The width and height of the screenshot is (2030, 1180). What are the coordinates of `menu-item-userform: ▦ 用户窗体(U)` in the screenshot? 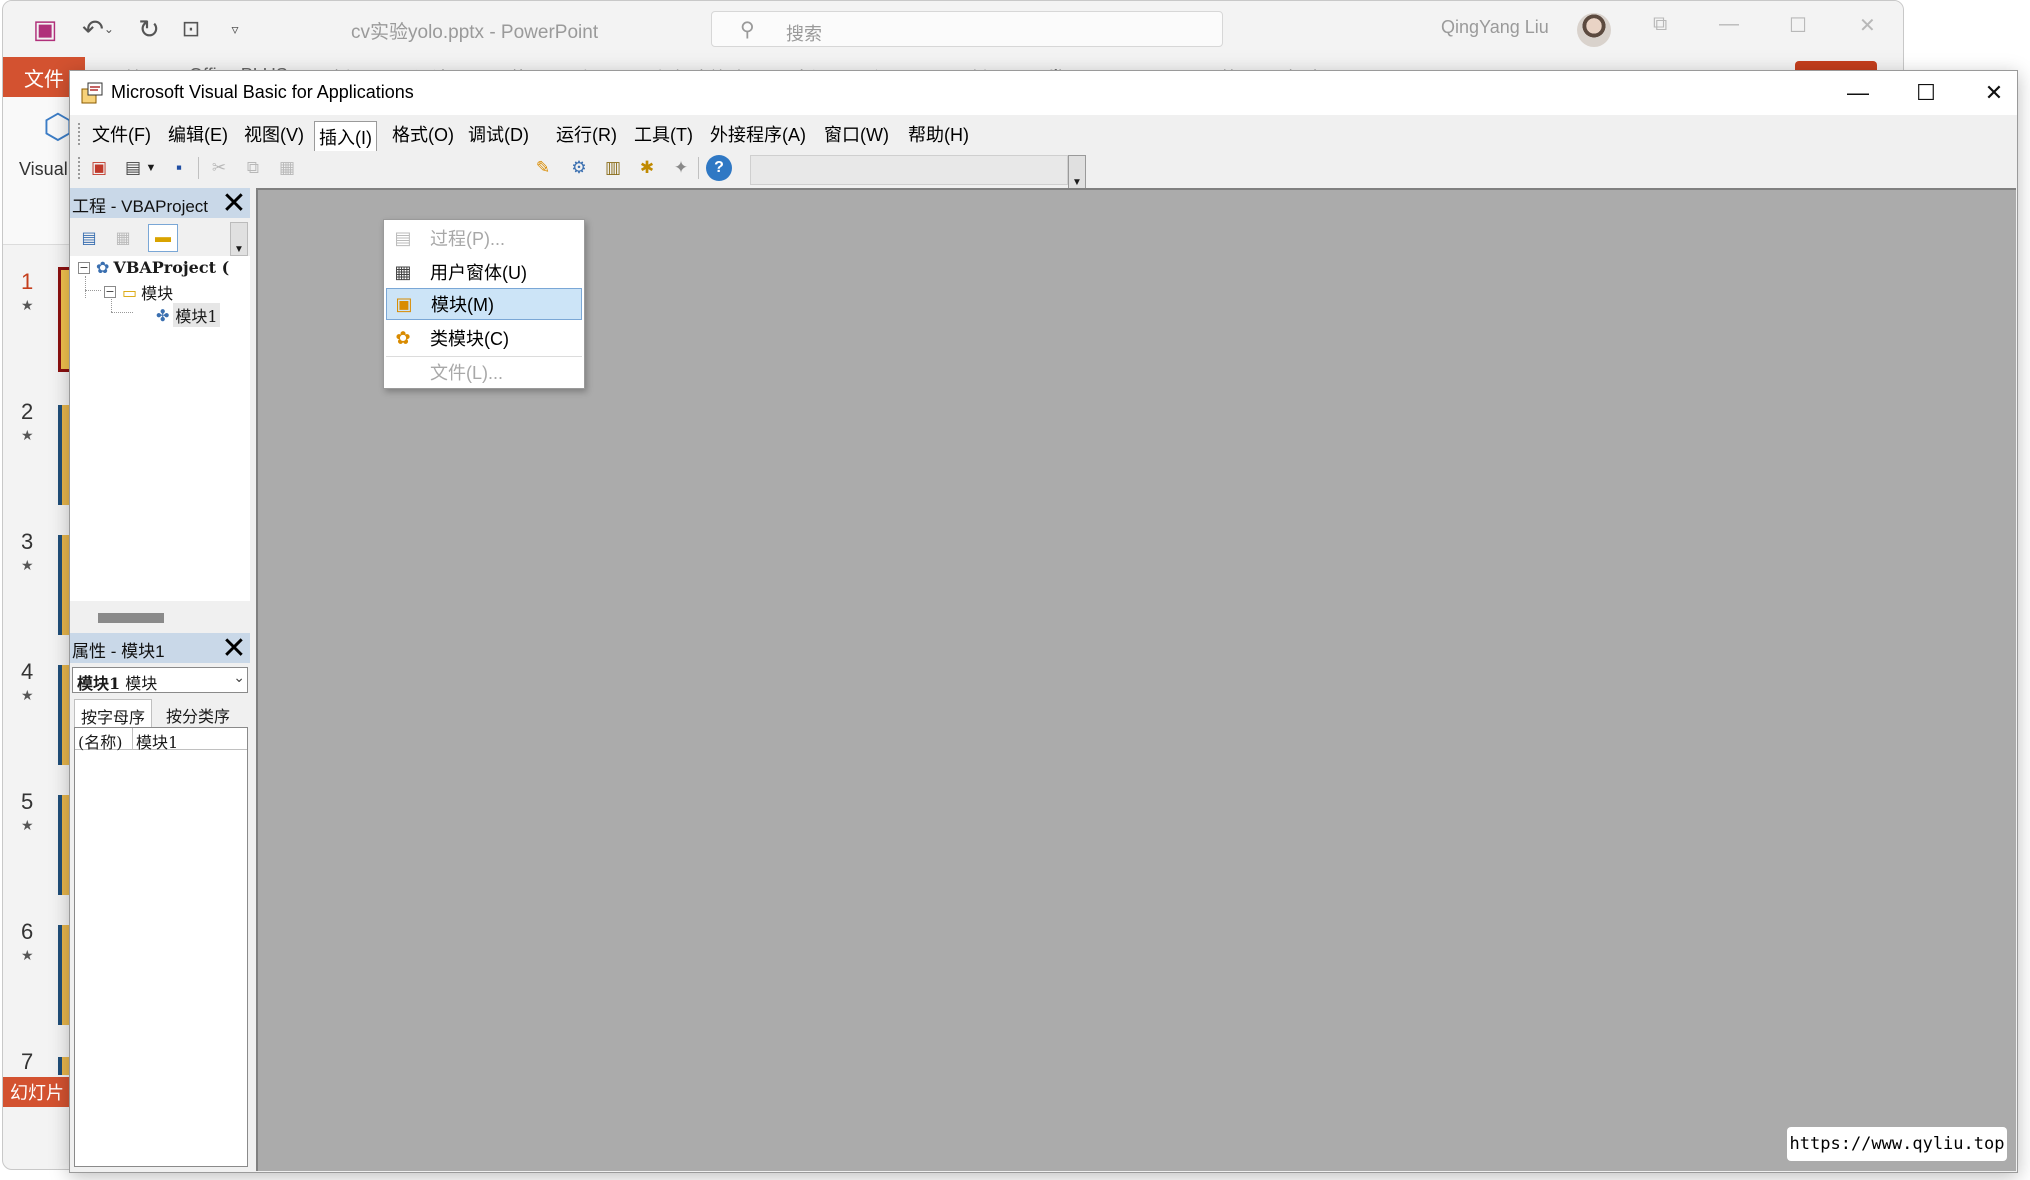 It's located at (484, 272).